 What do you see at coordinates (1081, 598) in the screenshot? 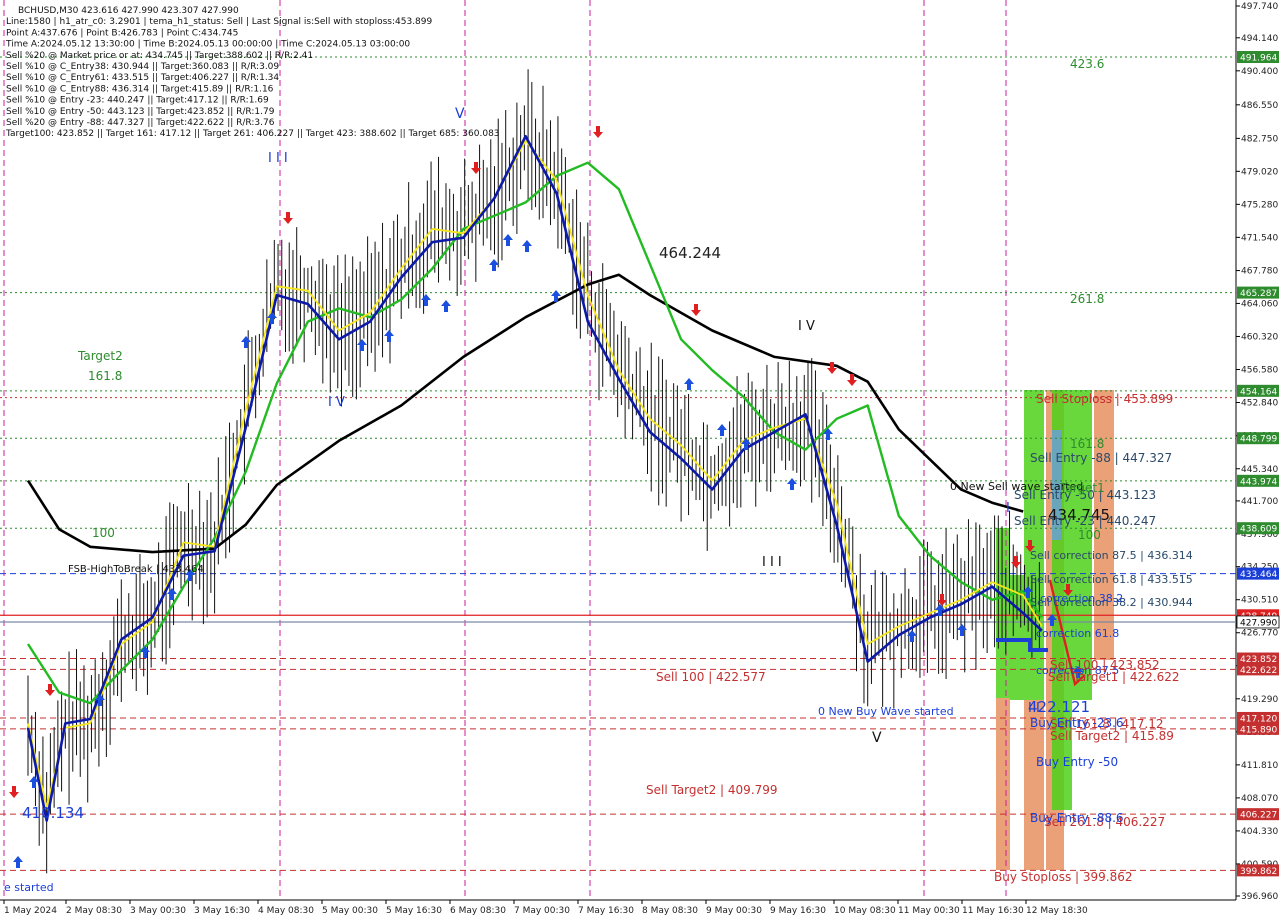
I see `correction-label: correction 38.2` at bounding box center [1081, 598].